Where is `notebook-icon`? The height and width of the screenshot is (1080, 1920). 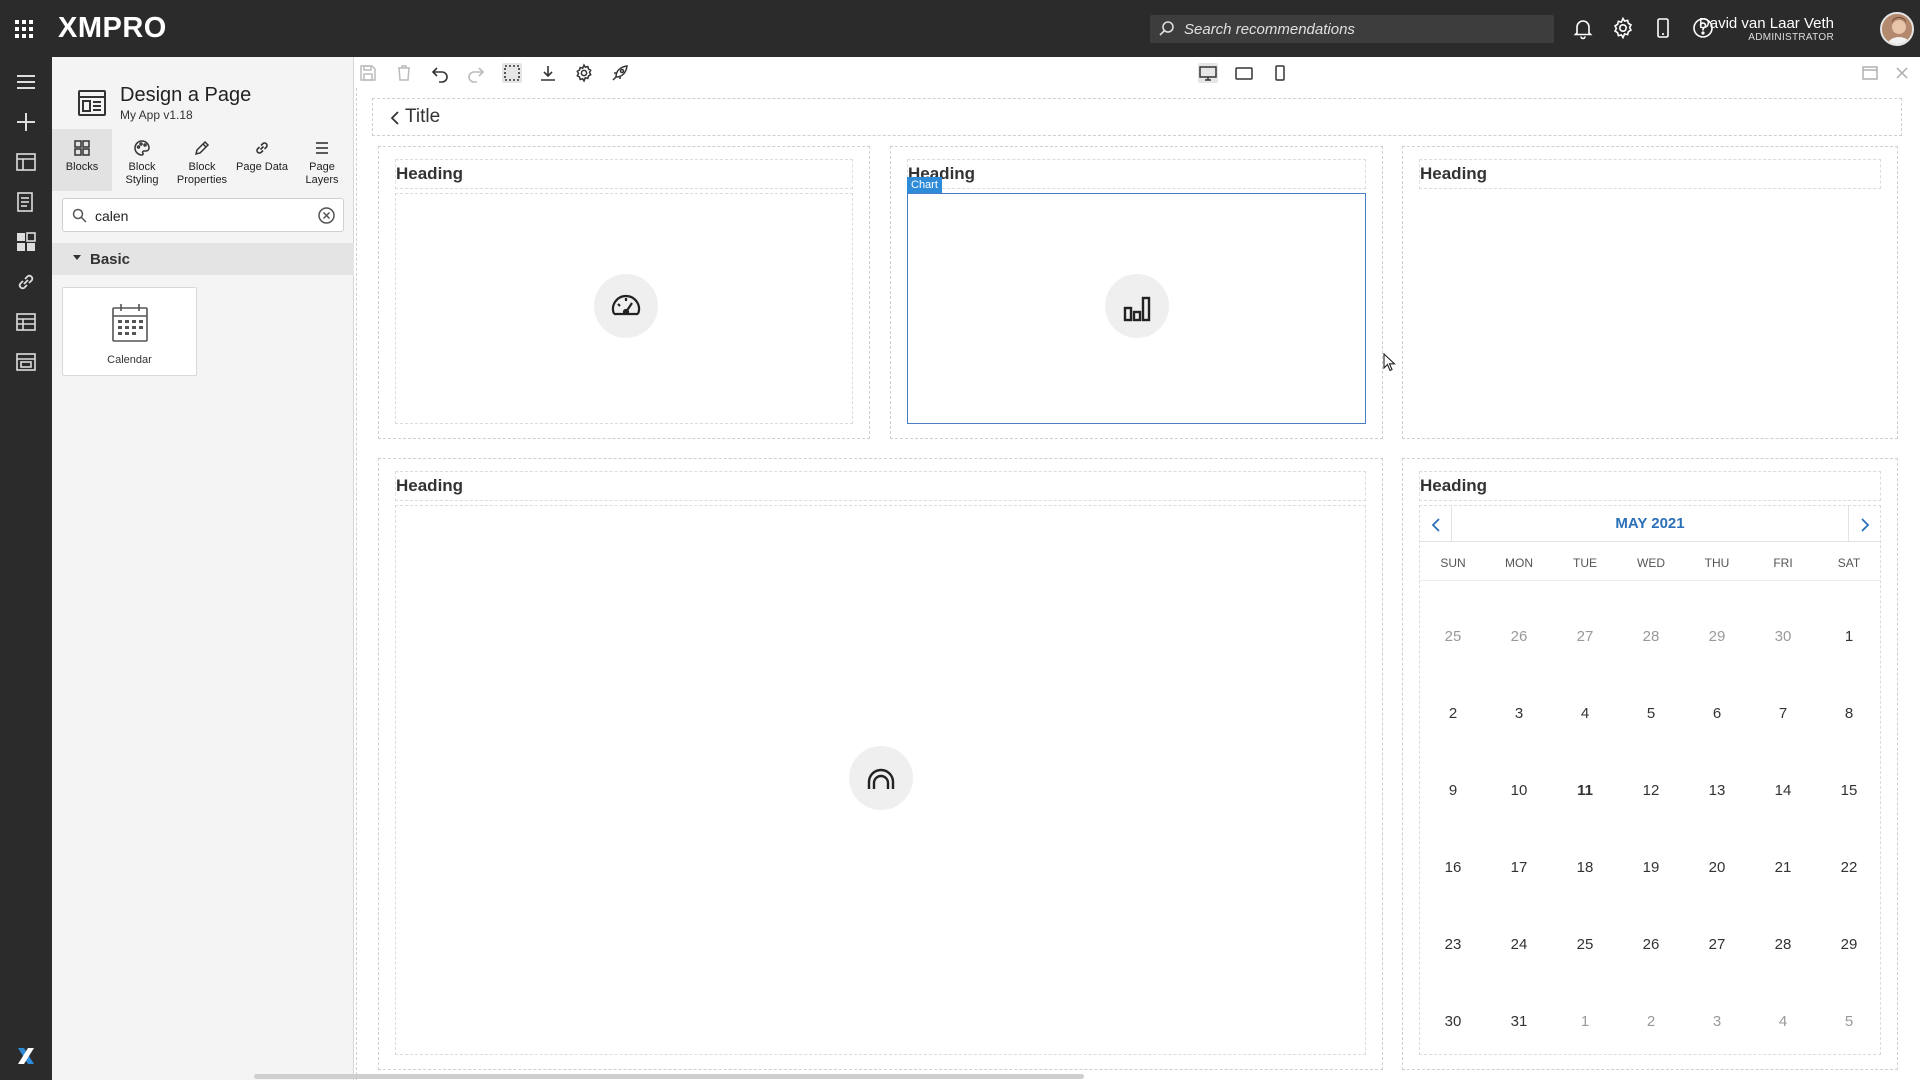 notebook-icon is located at coordinates (26, 202).